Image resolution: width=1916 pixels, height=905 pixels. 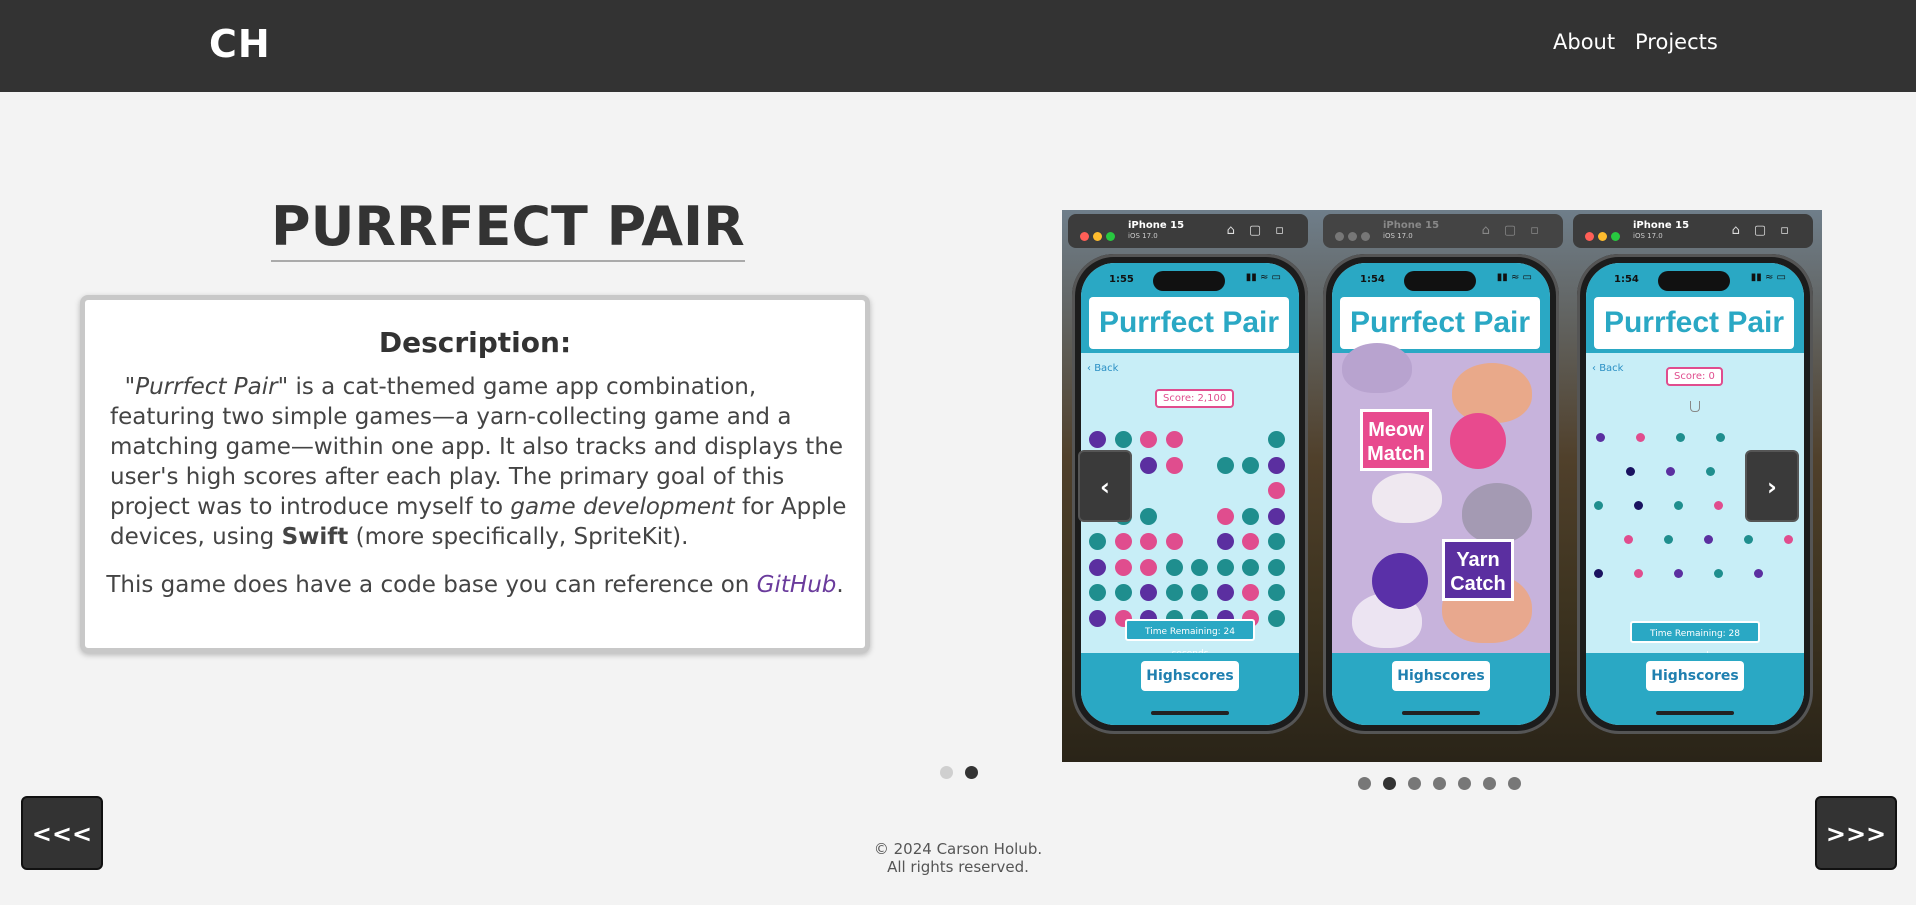 What do you see at coordinates (62, 833) in the screenshot?
I see `previous-project-button: <<<` at bounding box center [62, 833].